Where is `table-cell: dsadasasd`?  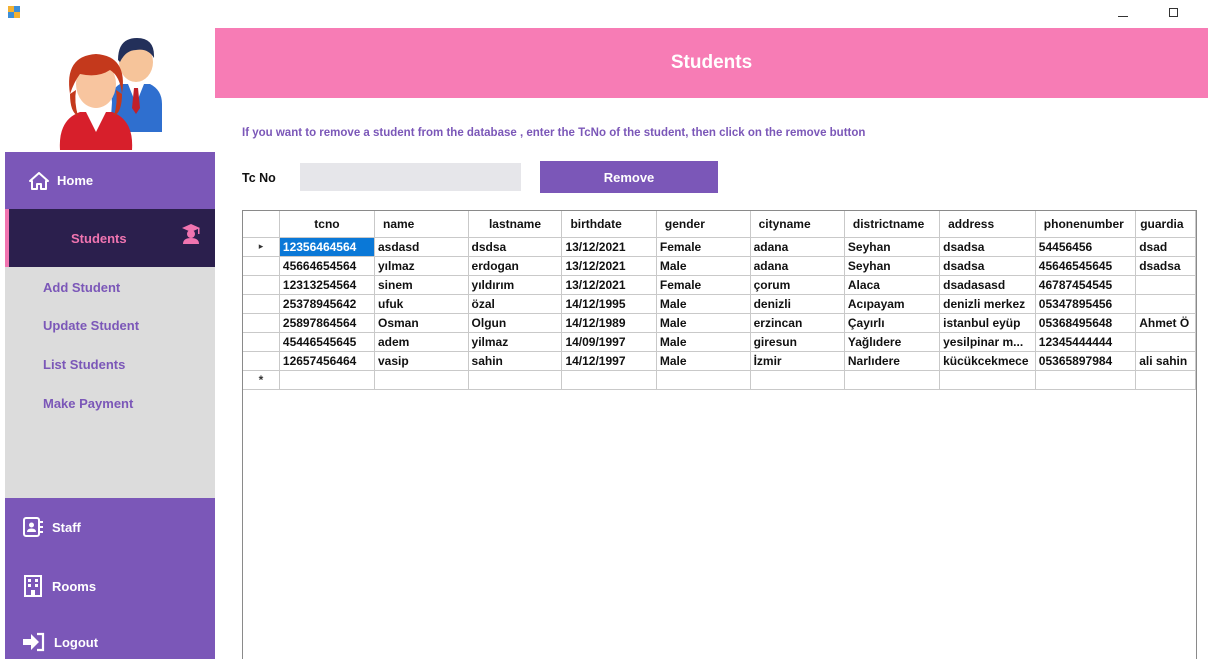
table-cell: dsadasasd is located at coordinates (987, 285).